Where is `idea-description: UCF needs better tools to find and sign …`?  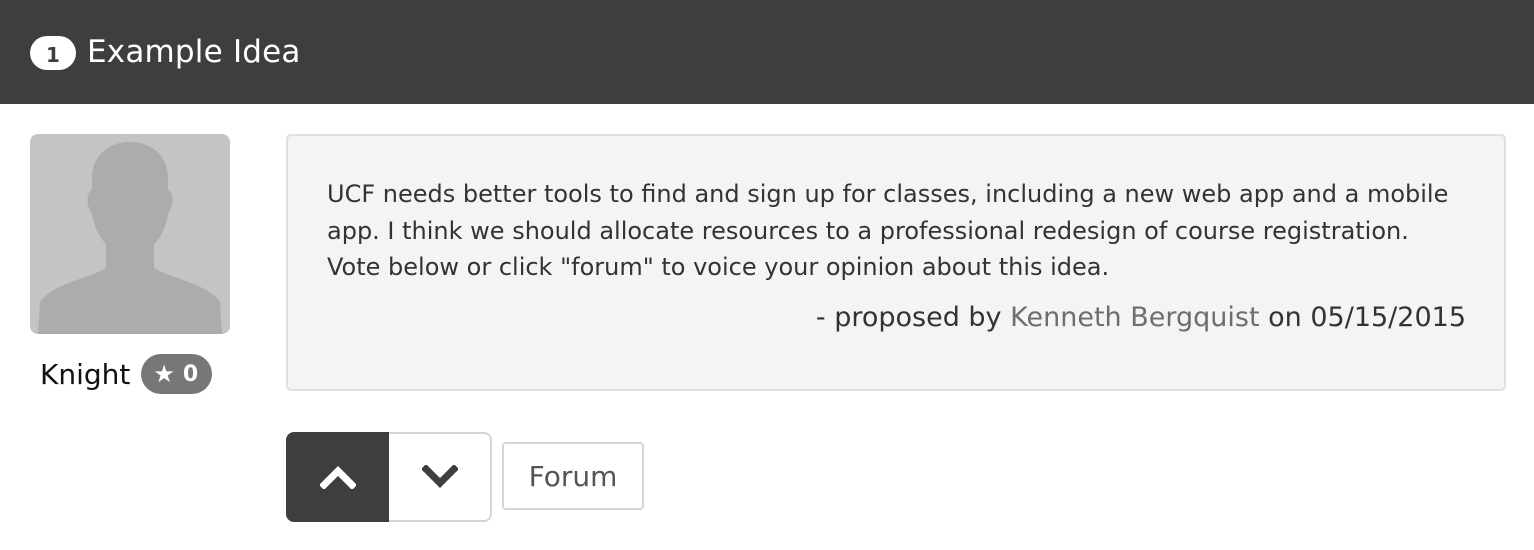
idea-description: UCF needs better tools to find and sign … is located at coordinates (888, 230).